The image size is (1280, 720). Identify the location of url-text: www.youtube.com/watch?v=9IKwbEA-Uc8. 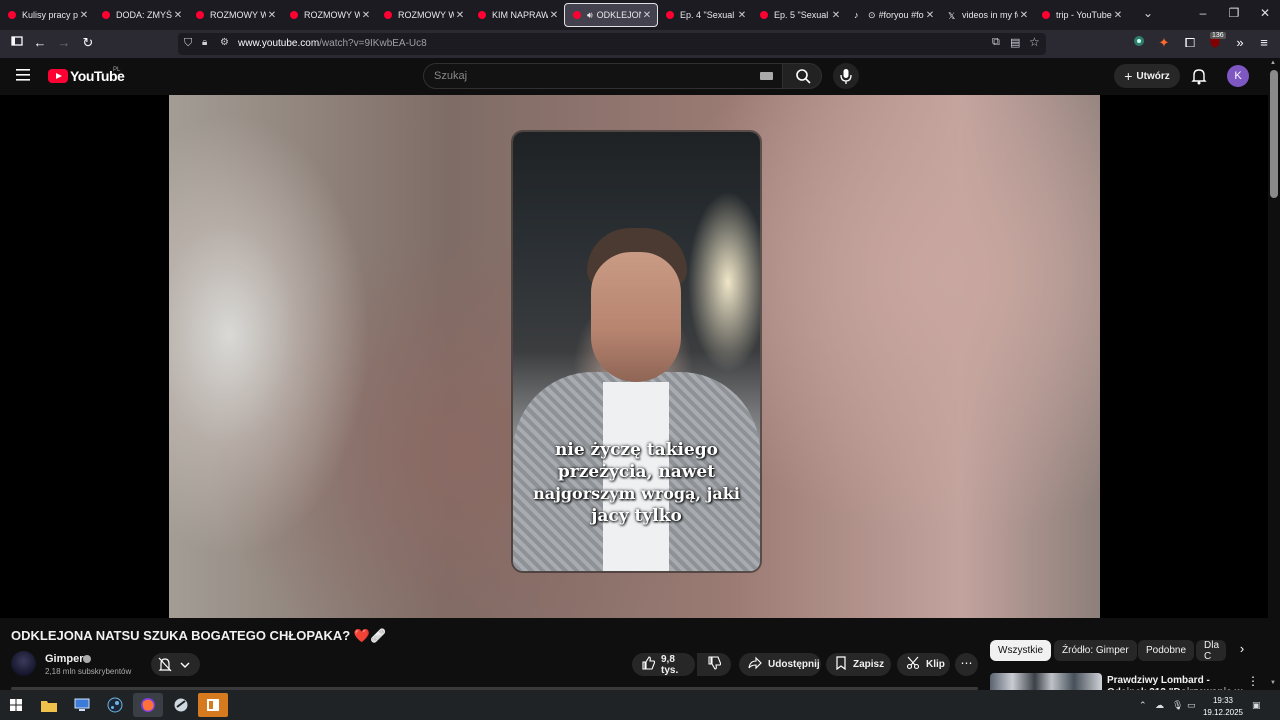
(332, 43).